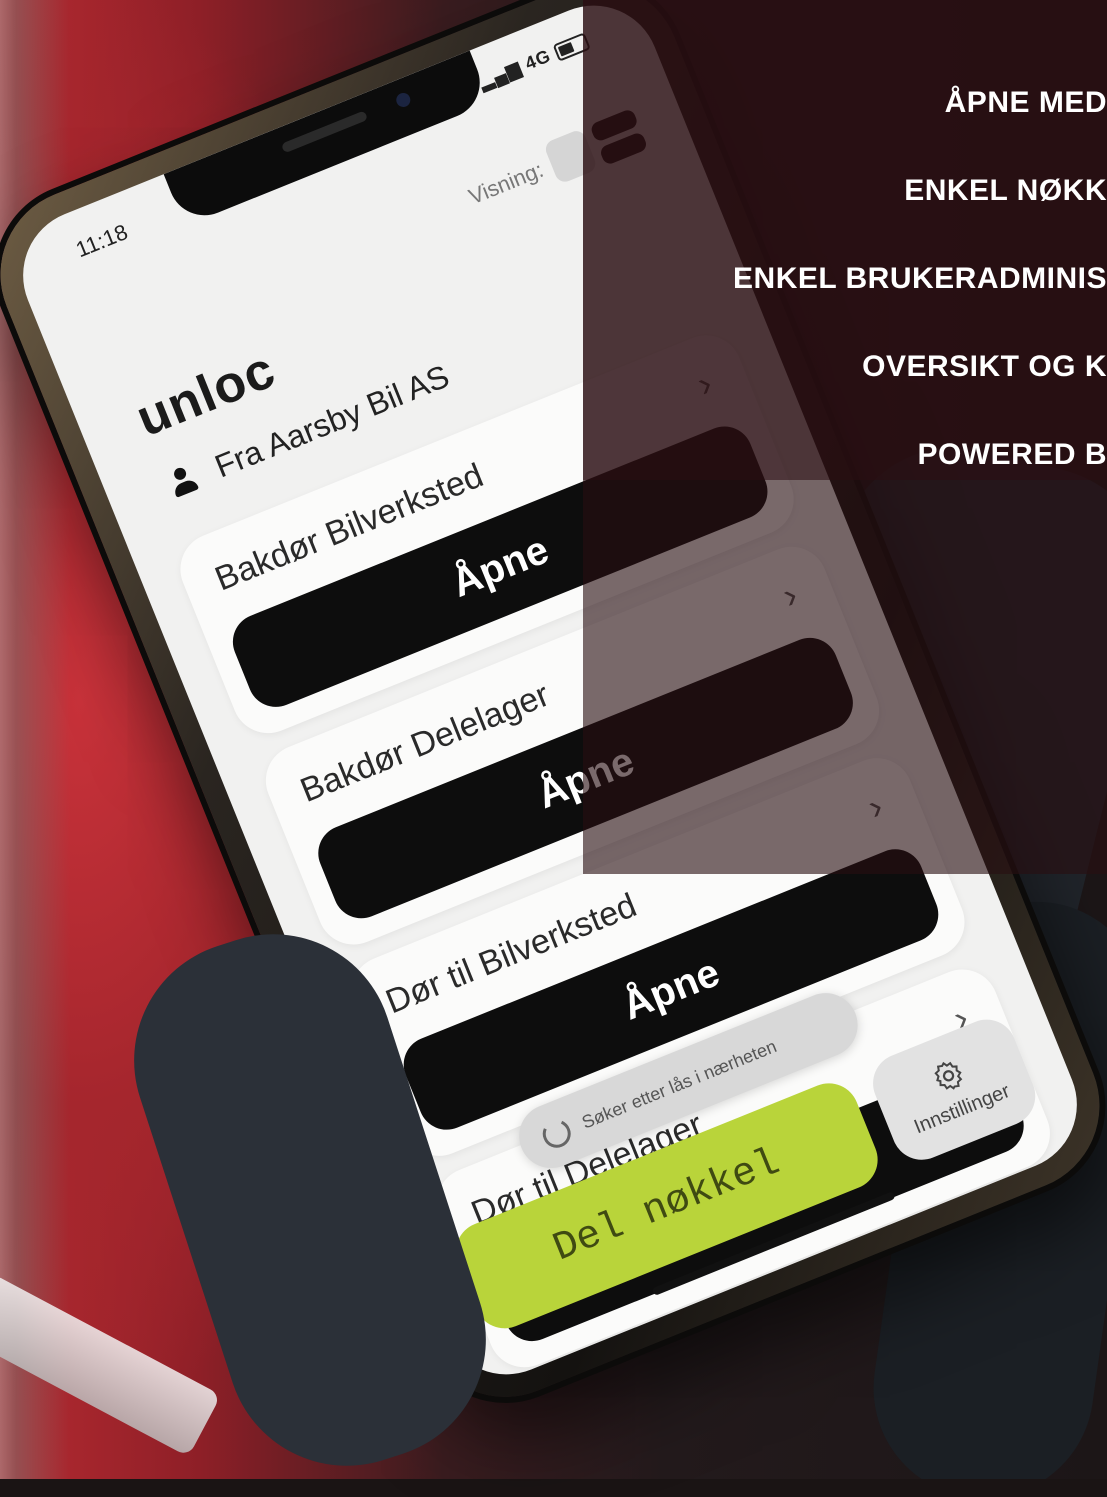  What do you see at coordinates (948, 1075) in the screenshot?
I see `gear-icon` at bounding box center [948, 1075].